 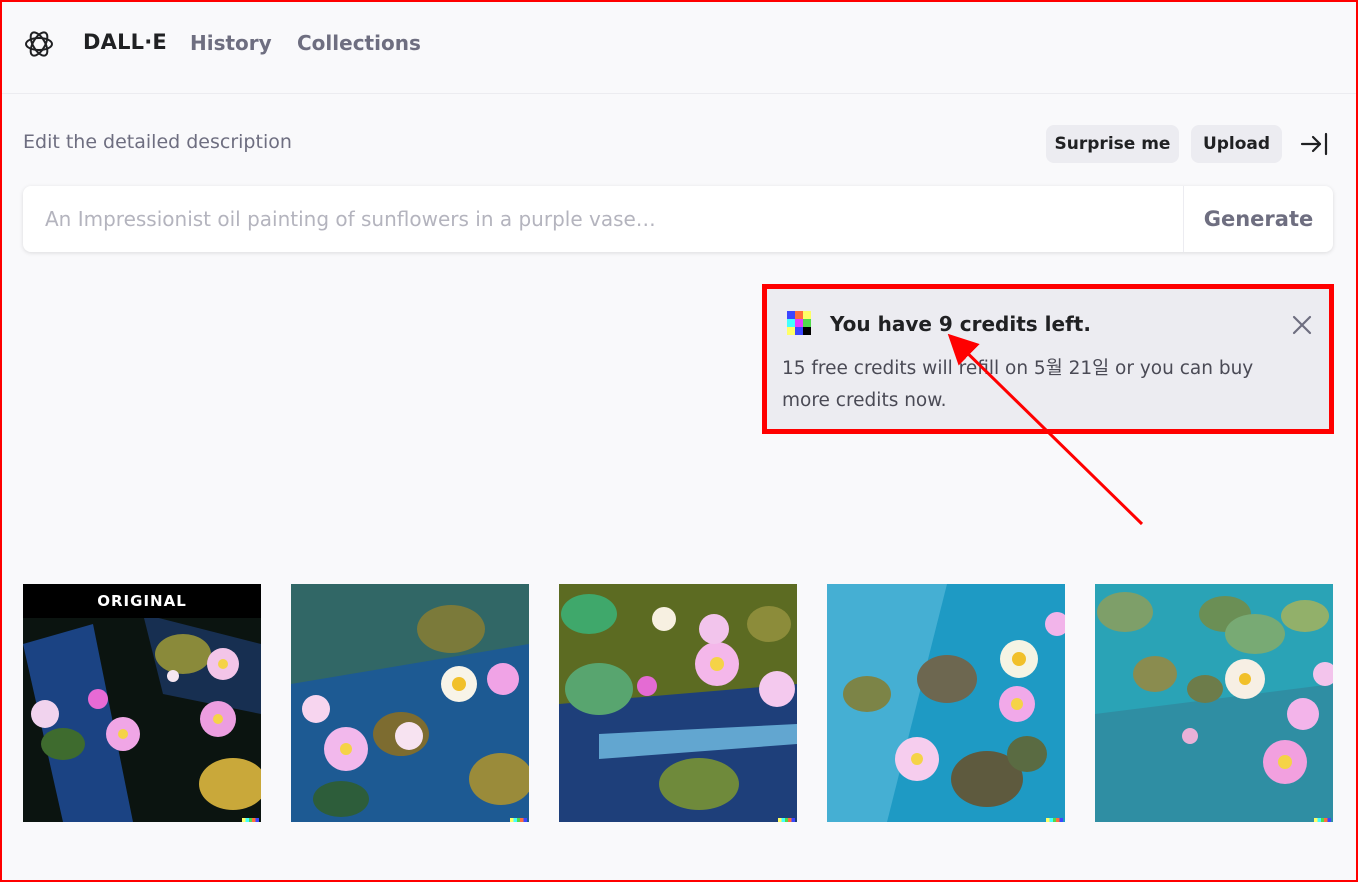 What do you see at coordinates (960, 324) in the screenshot?
I see `toast-title: You have 9 credits left.` at bounding box center [960, 324].